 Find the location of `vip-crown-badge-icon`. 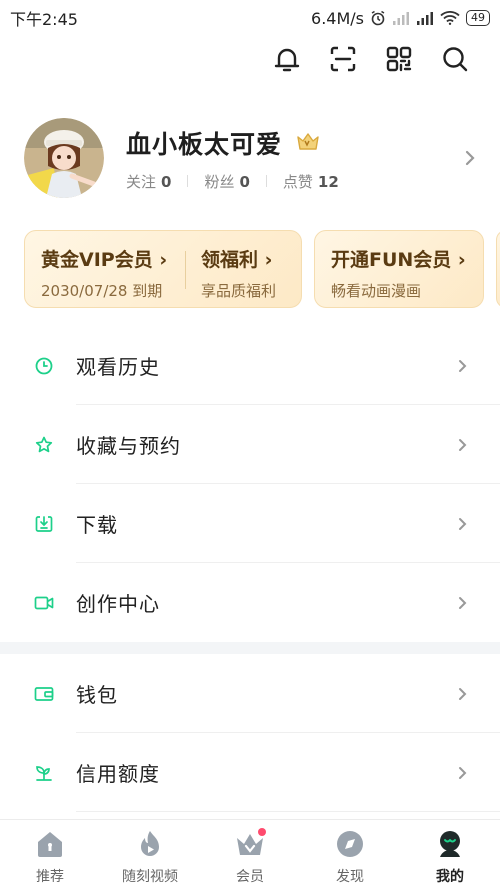

vip-crown-badge-icon is located at coordinates (308, 143).